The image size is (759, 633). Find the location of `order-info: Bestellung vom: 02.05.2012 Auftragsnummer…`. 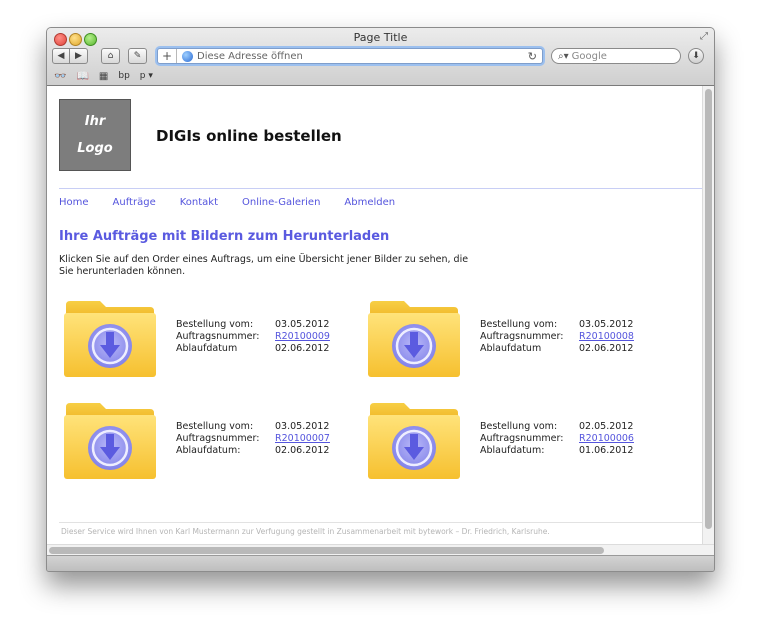

order-info: Bestellung vom: 02.05.2012 Auftragsnummer… is located at coordinates (557, 439).